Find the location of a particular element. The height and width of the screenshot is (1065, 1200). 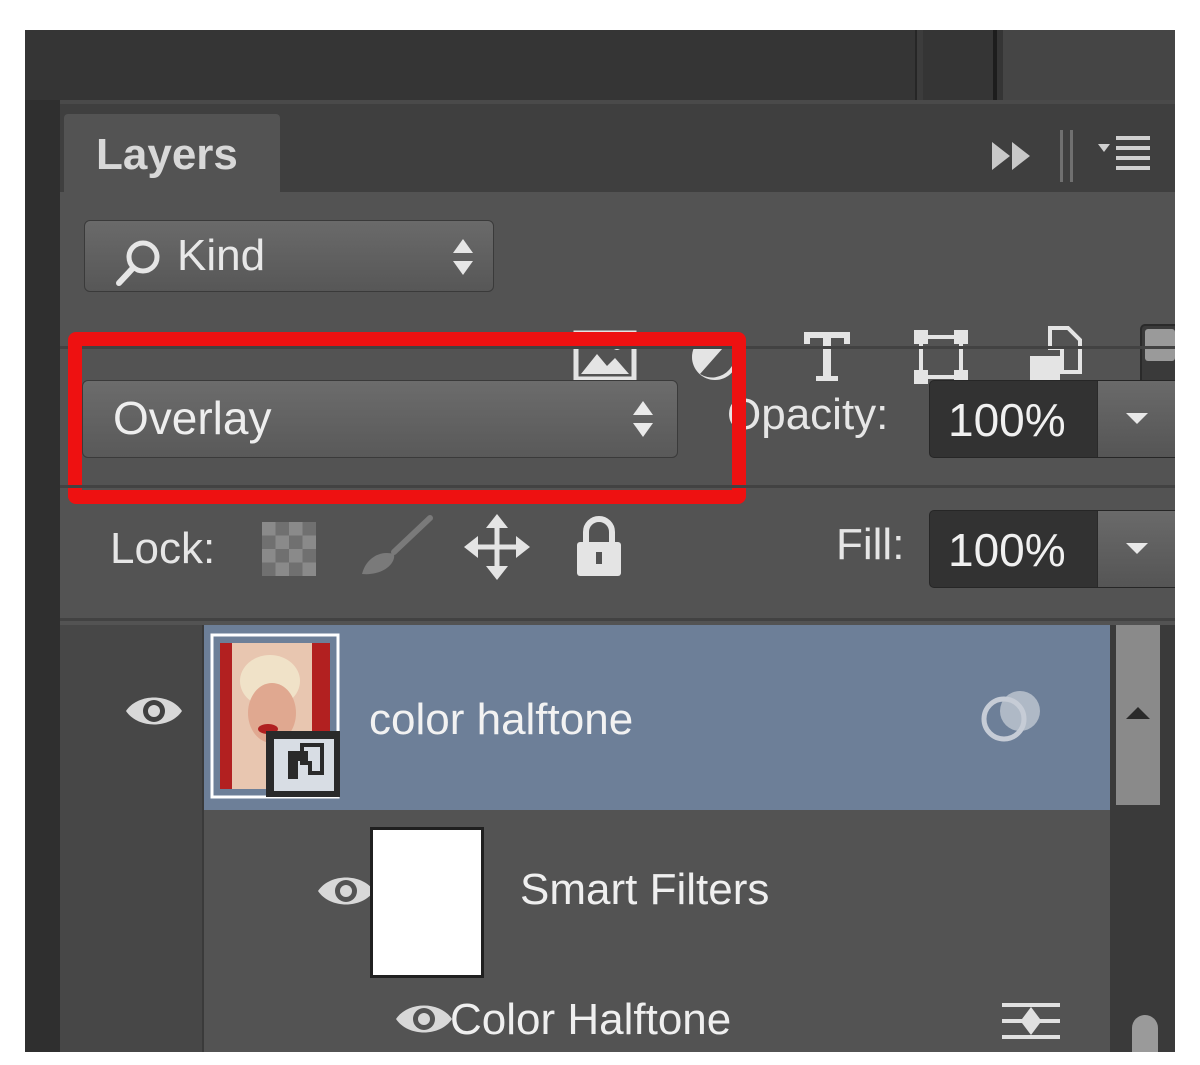

tab-layers: Layers is located at coordinates (172, 155).